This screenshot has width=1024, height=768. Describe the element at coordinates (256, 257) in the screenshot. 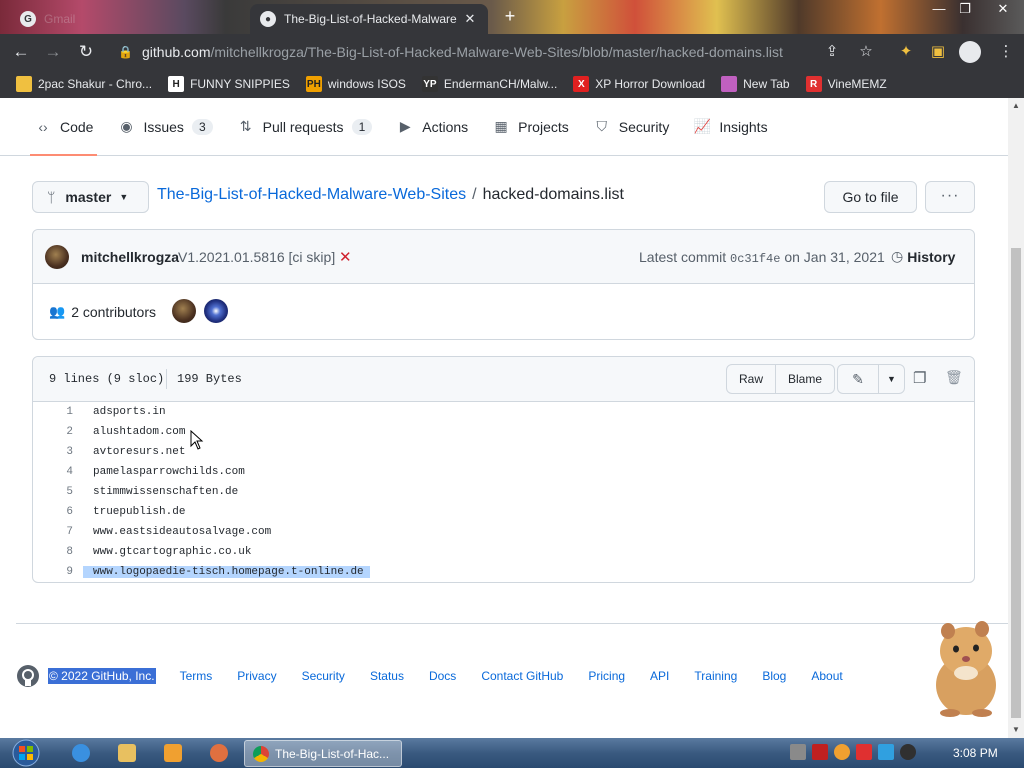

I see `commit-message: V1.2021.01.5816 [ci skip]` at that location.